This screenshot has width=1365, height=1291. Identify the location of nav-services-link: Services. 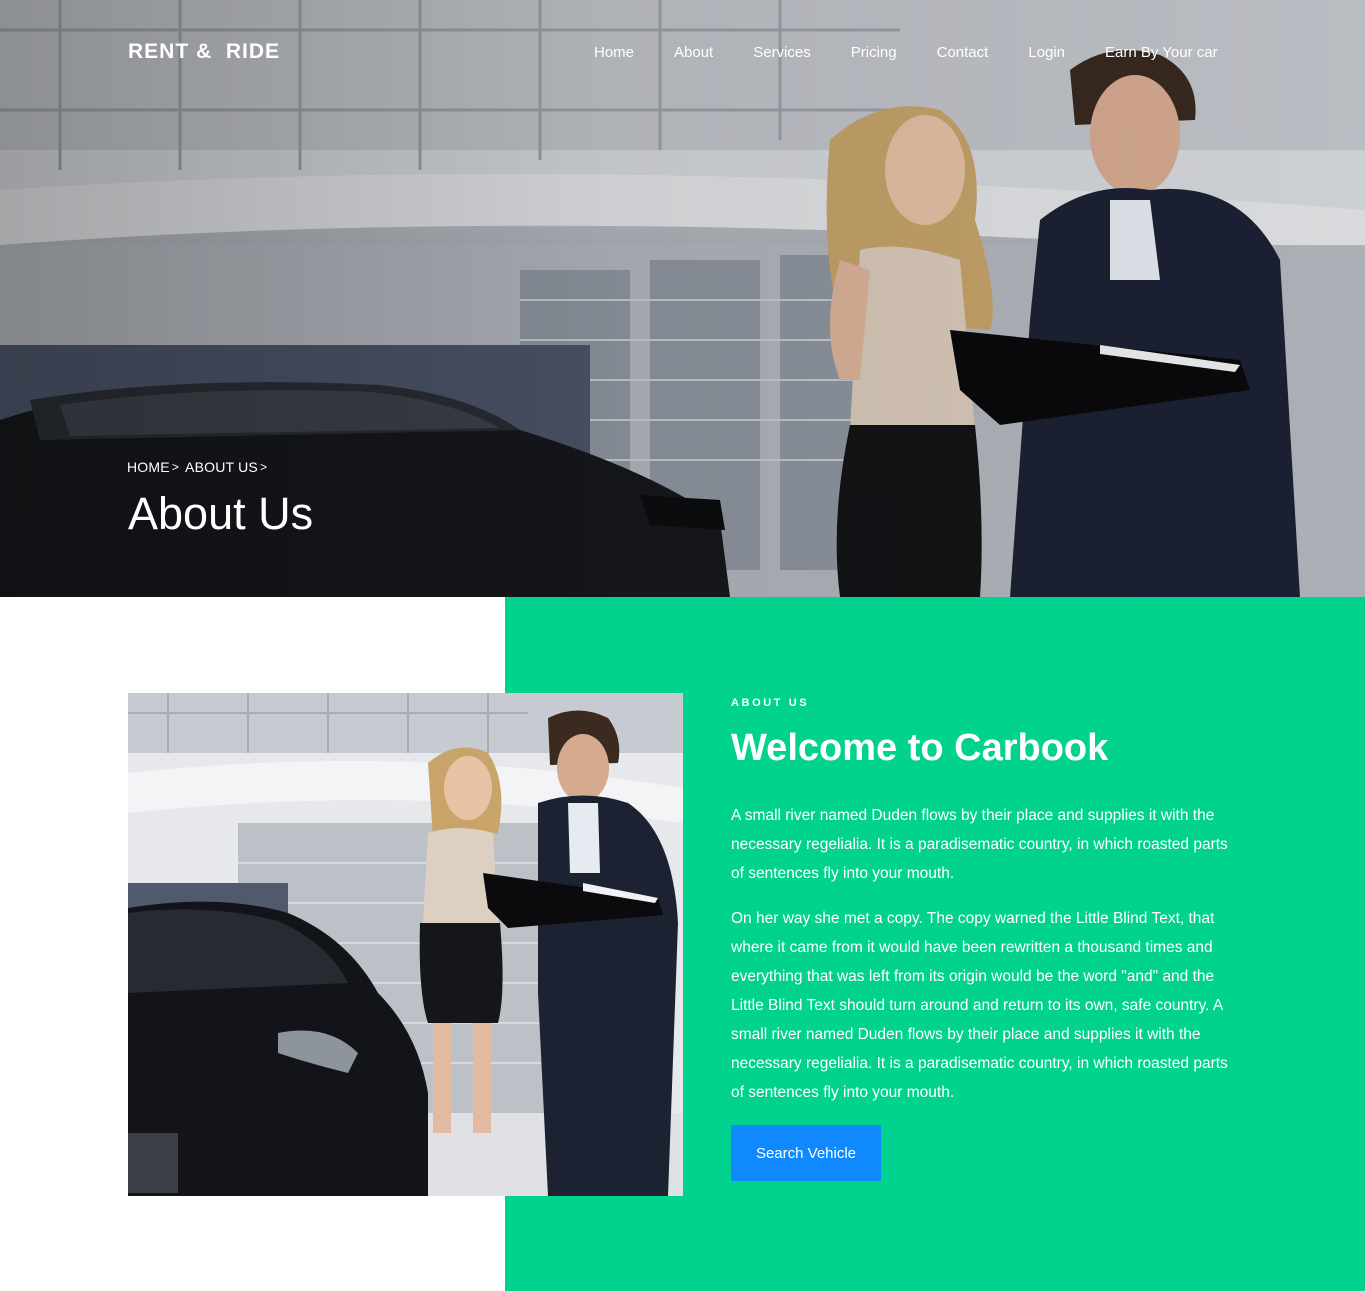
(782, 52).